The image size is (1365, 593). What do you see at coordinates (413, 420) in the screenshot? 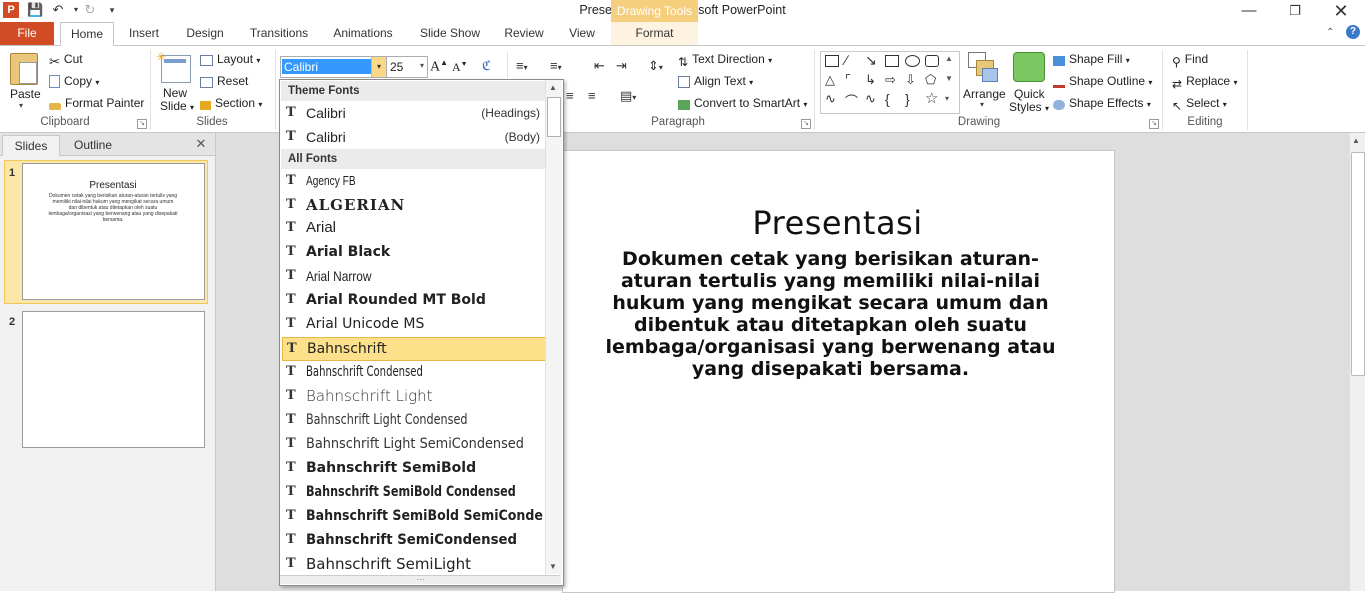
I see `font-item: T Bahnschrift Light Condensed` at bounding box center [413, 420].